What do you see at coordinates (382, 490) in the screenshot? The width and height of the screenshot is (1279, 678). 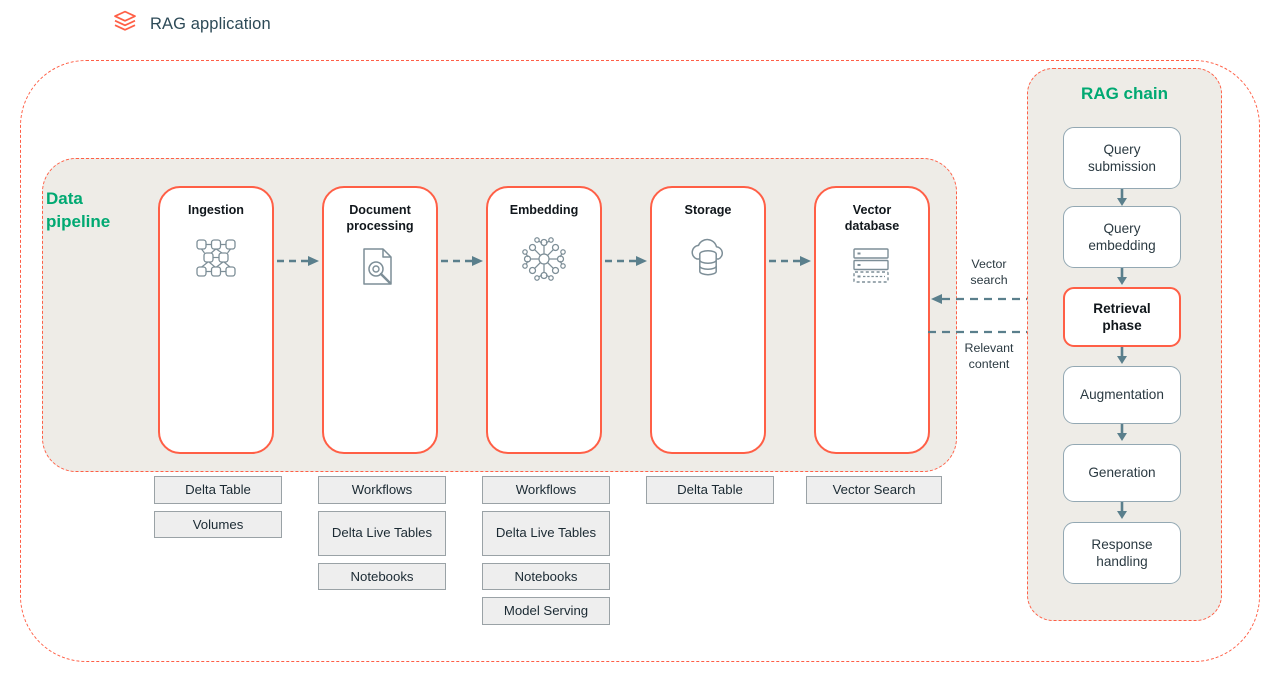 I see `stage-document-processing-item-0: Workflows` at bounding box center [382, 490].